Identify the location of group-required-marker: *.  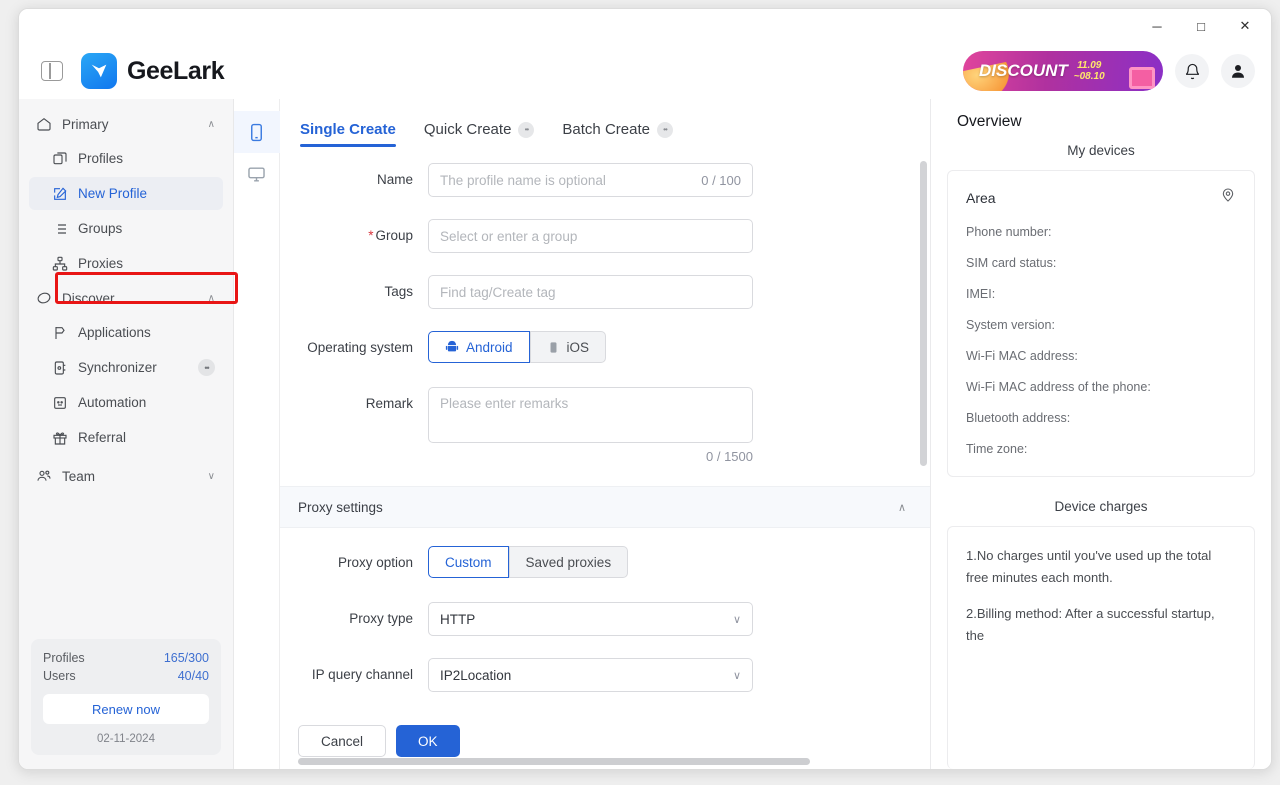
(371, 235).